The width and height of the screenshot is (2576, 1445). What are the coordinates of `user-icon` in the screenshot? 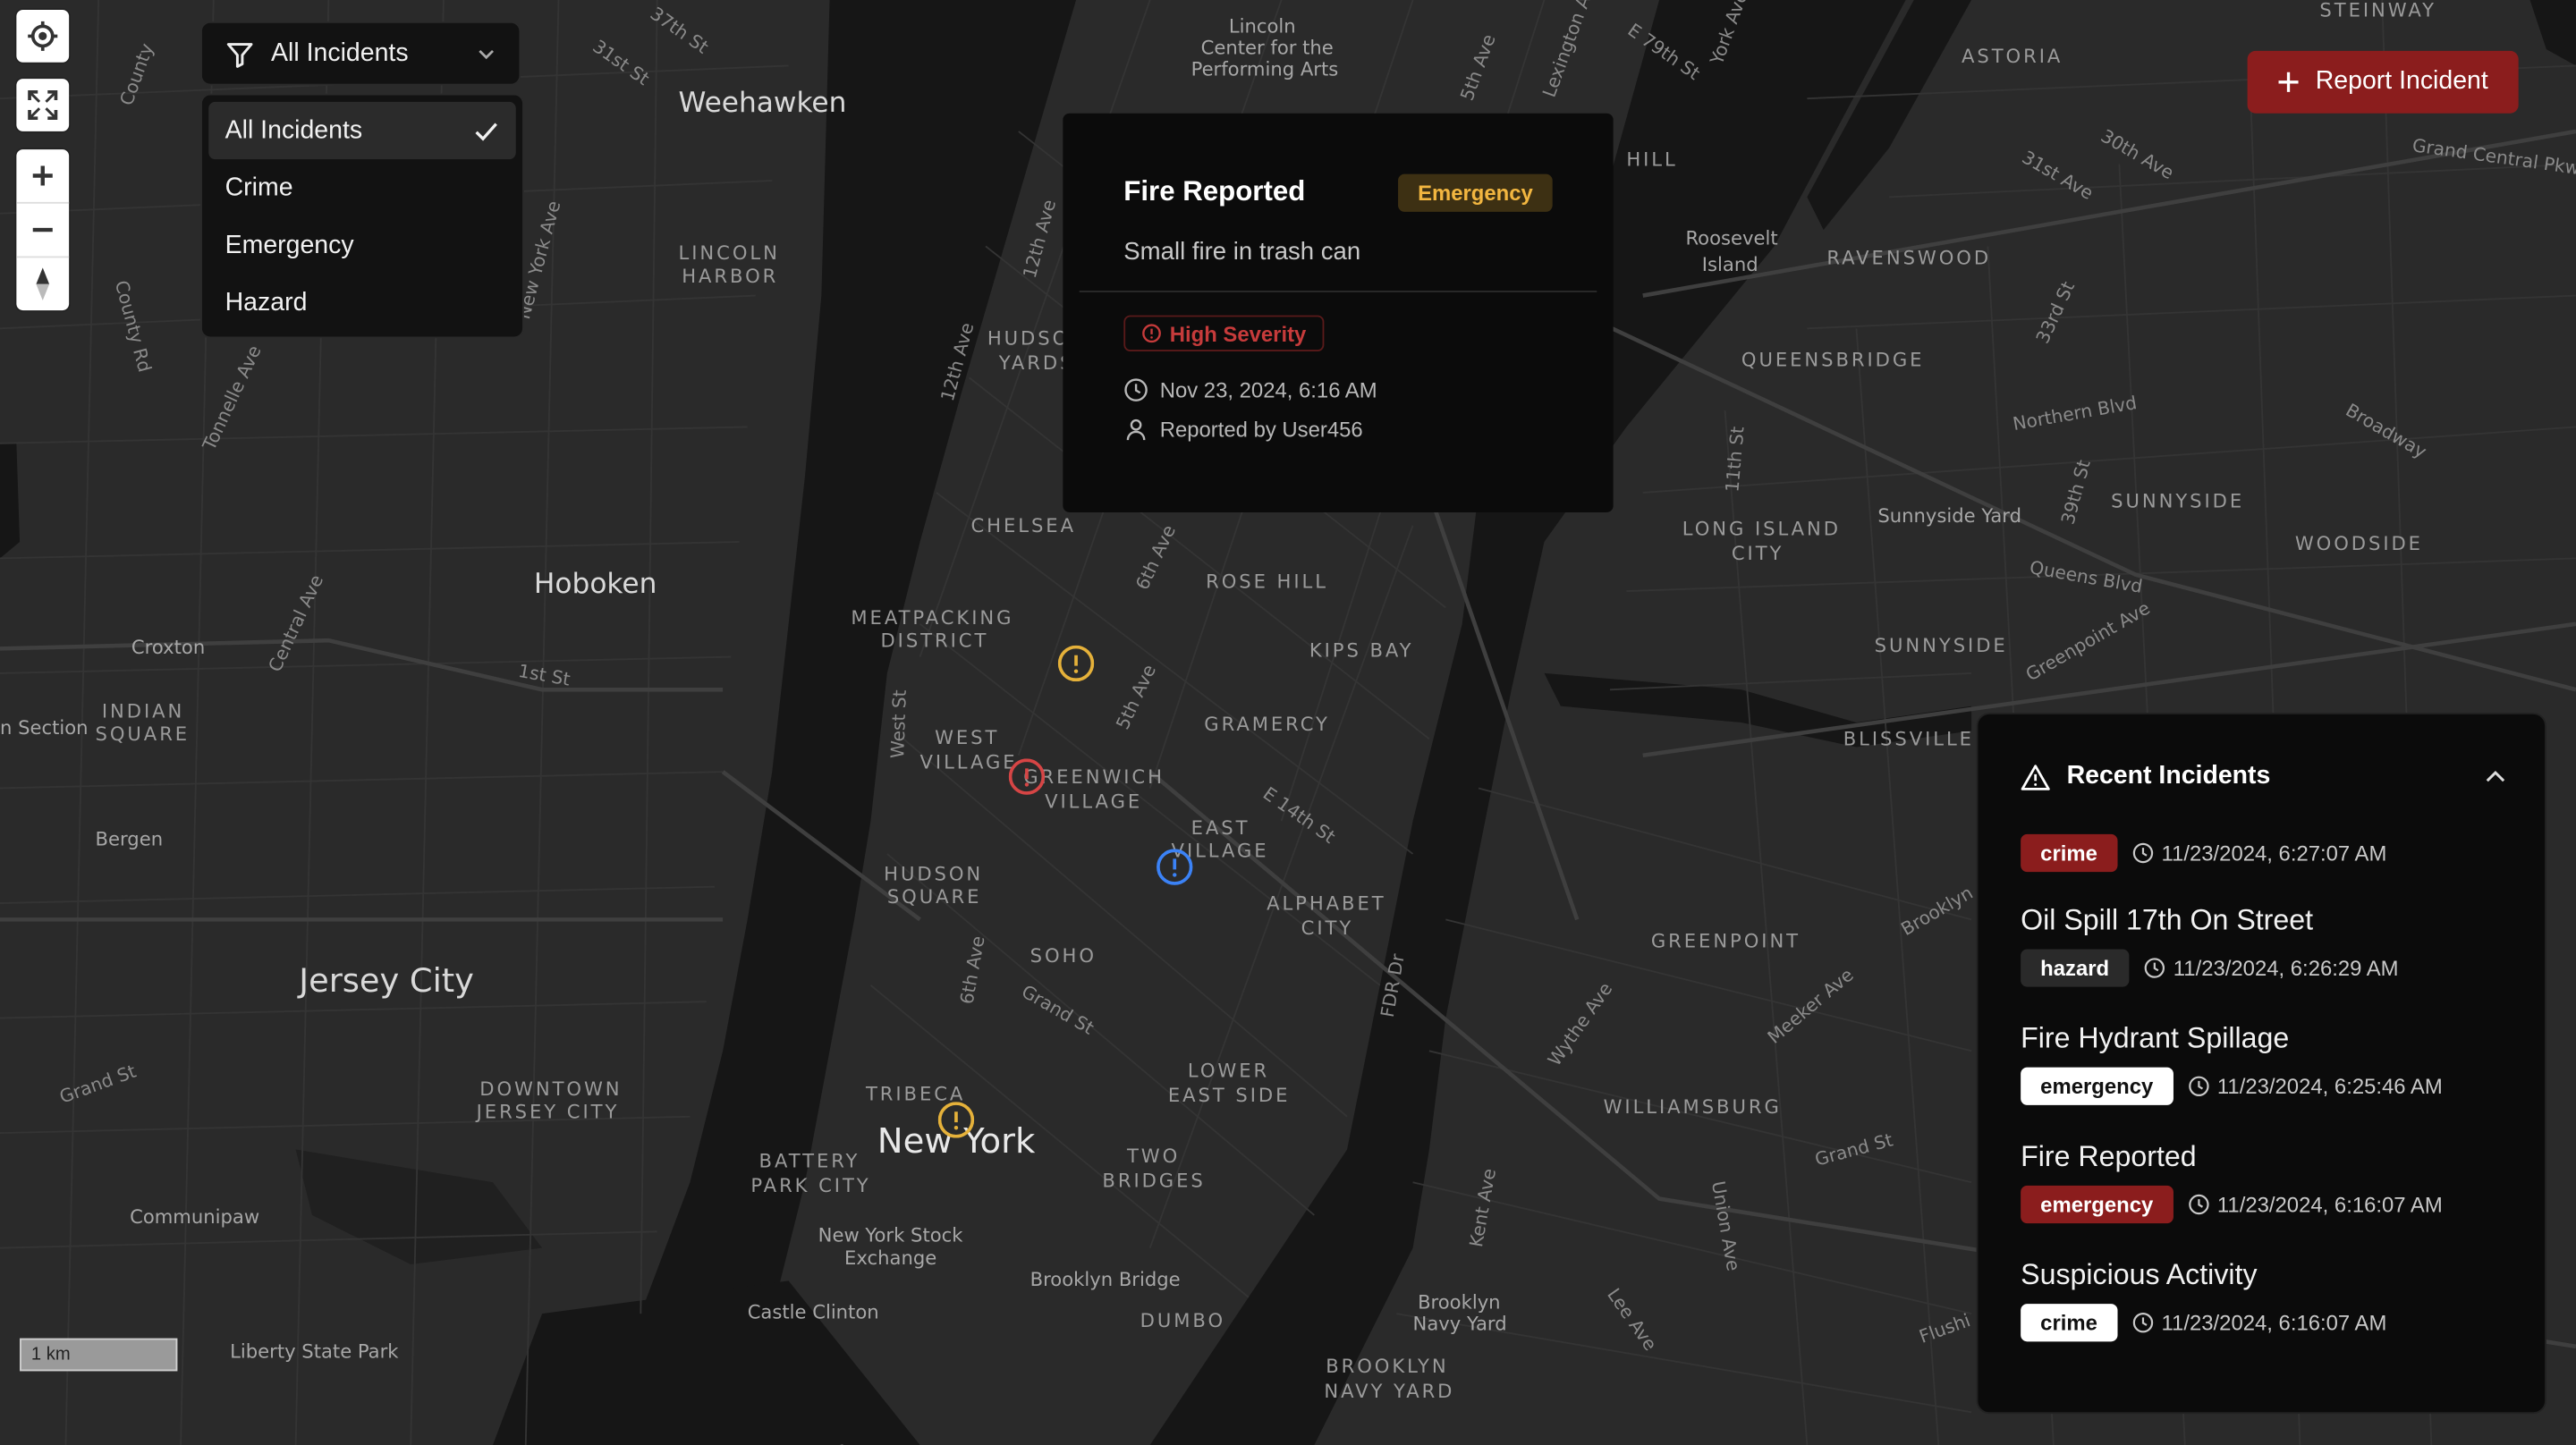 It's located at (1136, 429).